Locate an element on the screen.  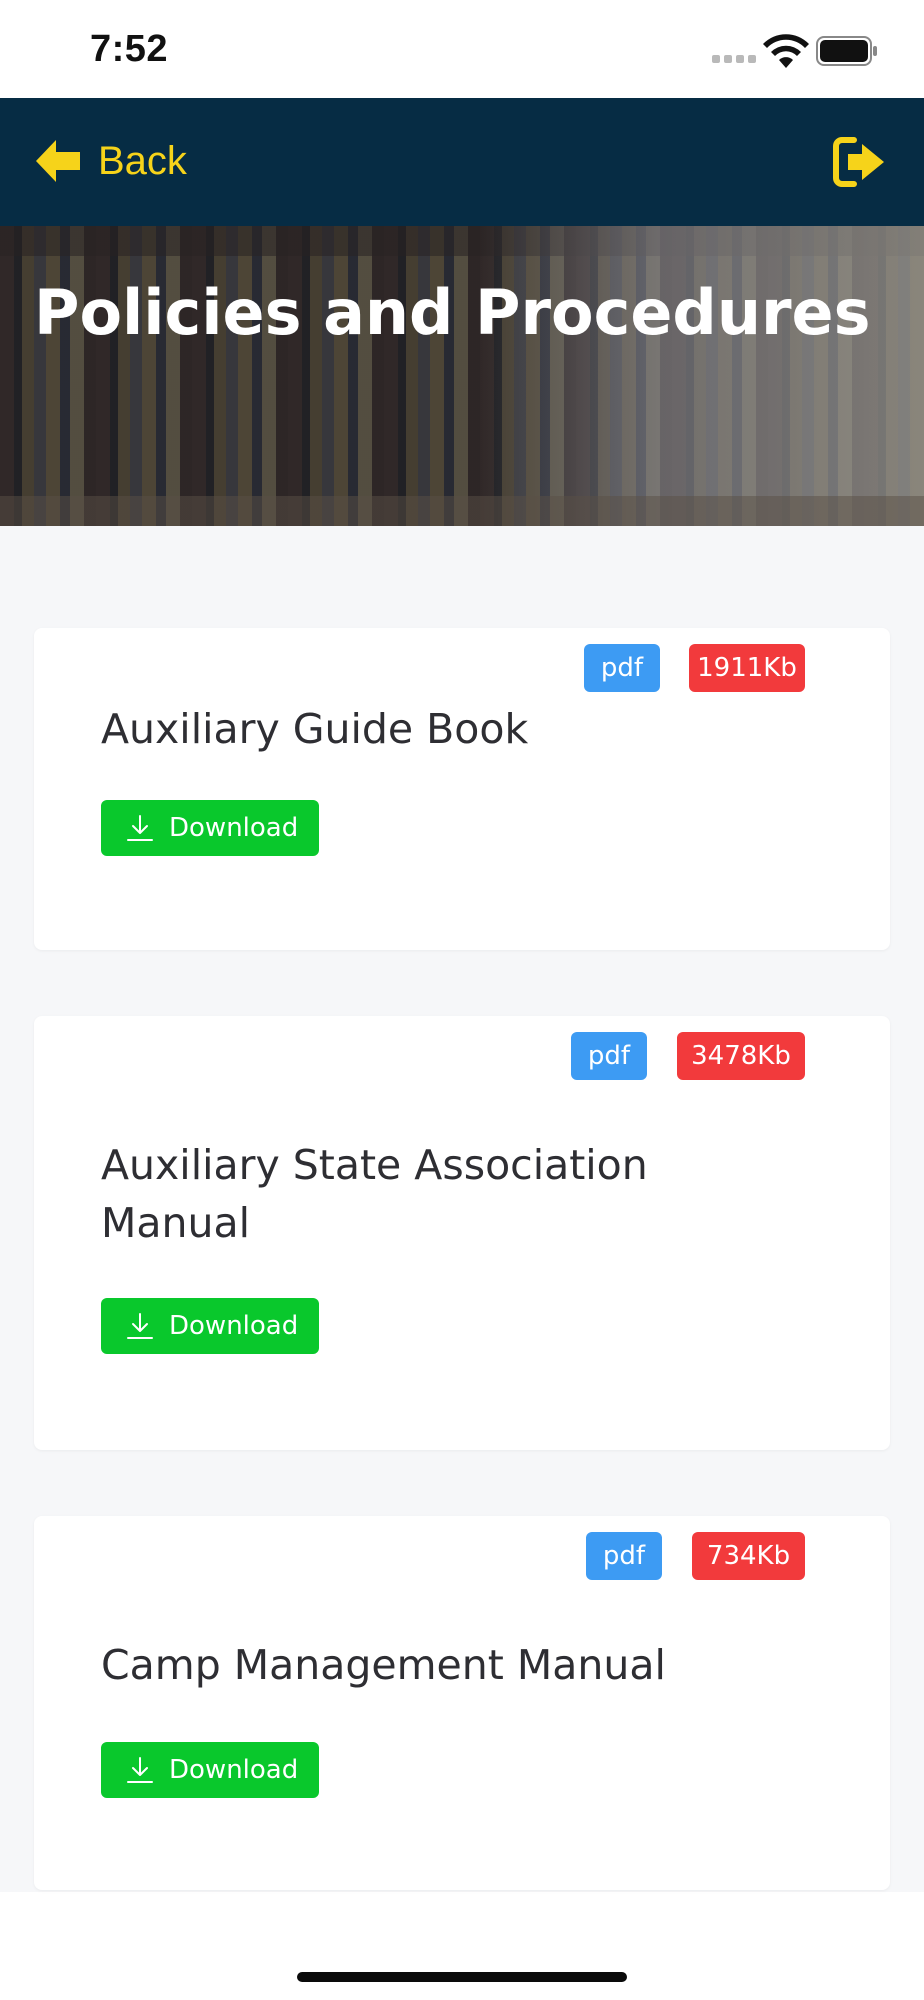
file-size-badge: 3478Kb is located at coordinates (741, 1056).